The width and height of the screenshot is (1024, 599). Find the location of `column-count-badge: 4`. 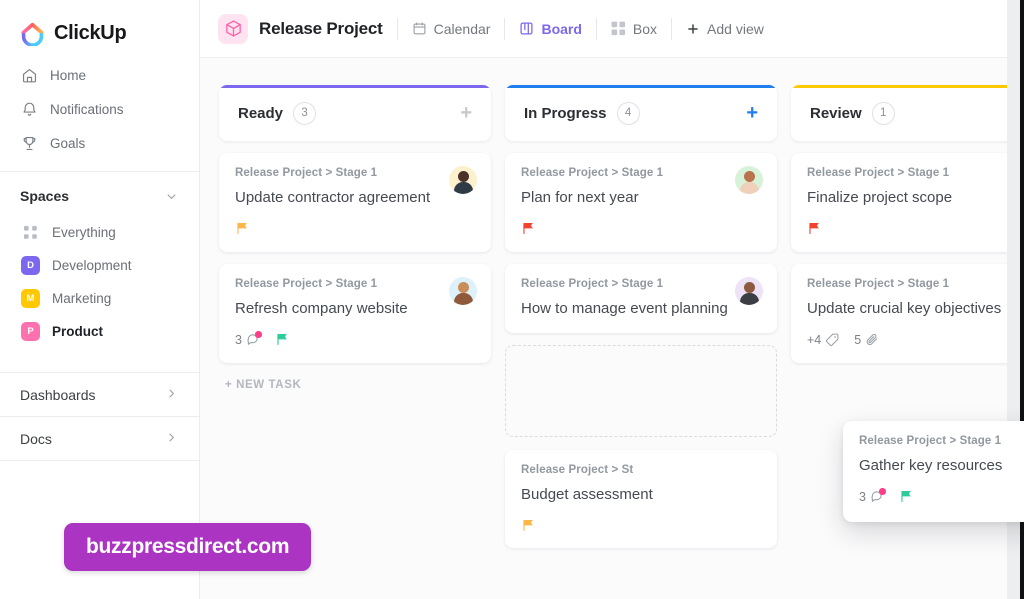

column-count-badge: 4 is located at coordinates (628, 113).